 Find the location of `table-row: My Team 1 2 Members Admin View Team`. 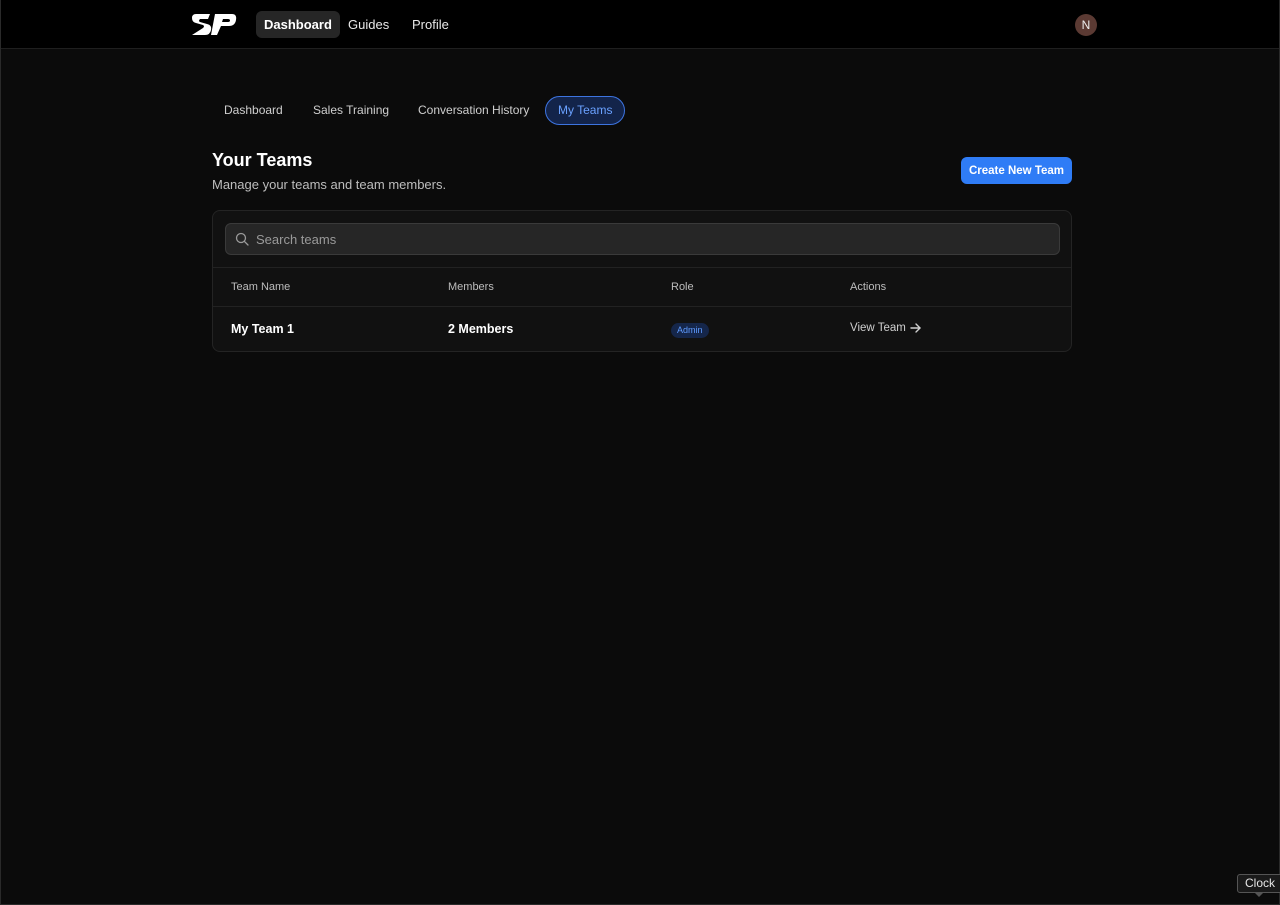

table-row: My Team 1 2 Members Admin View Team is located at coordinates (642, 329).